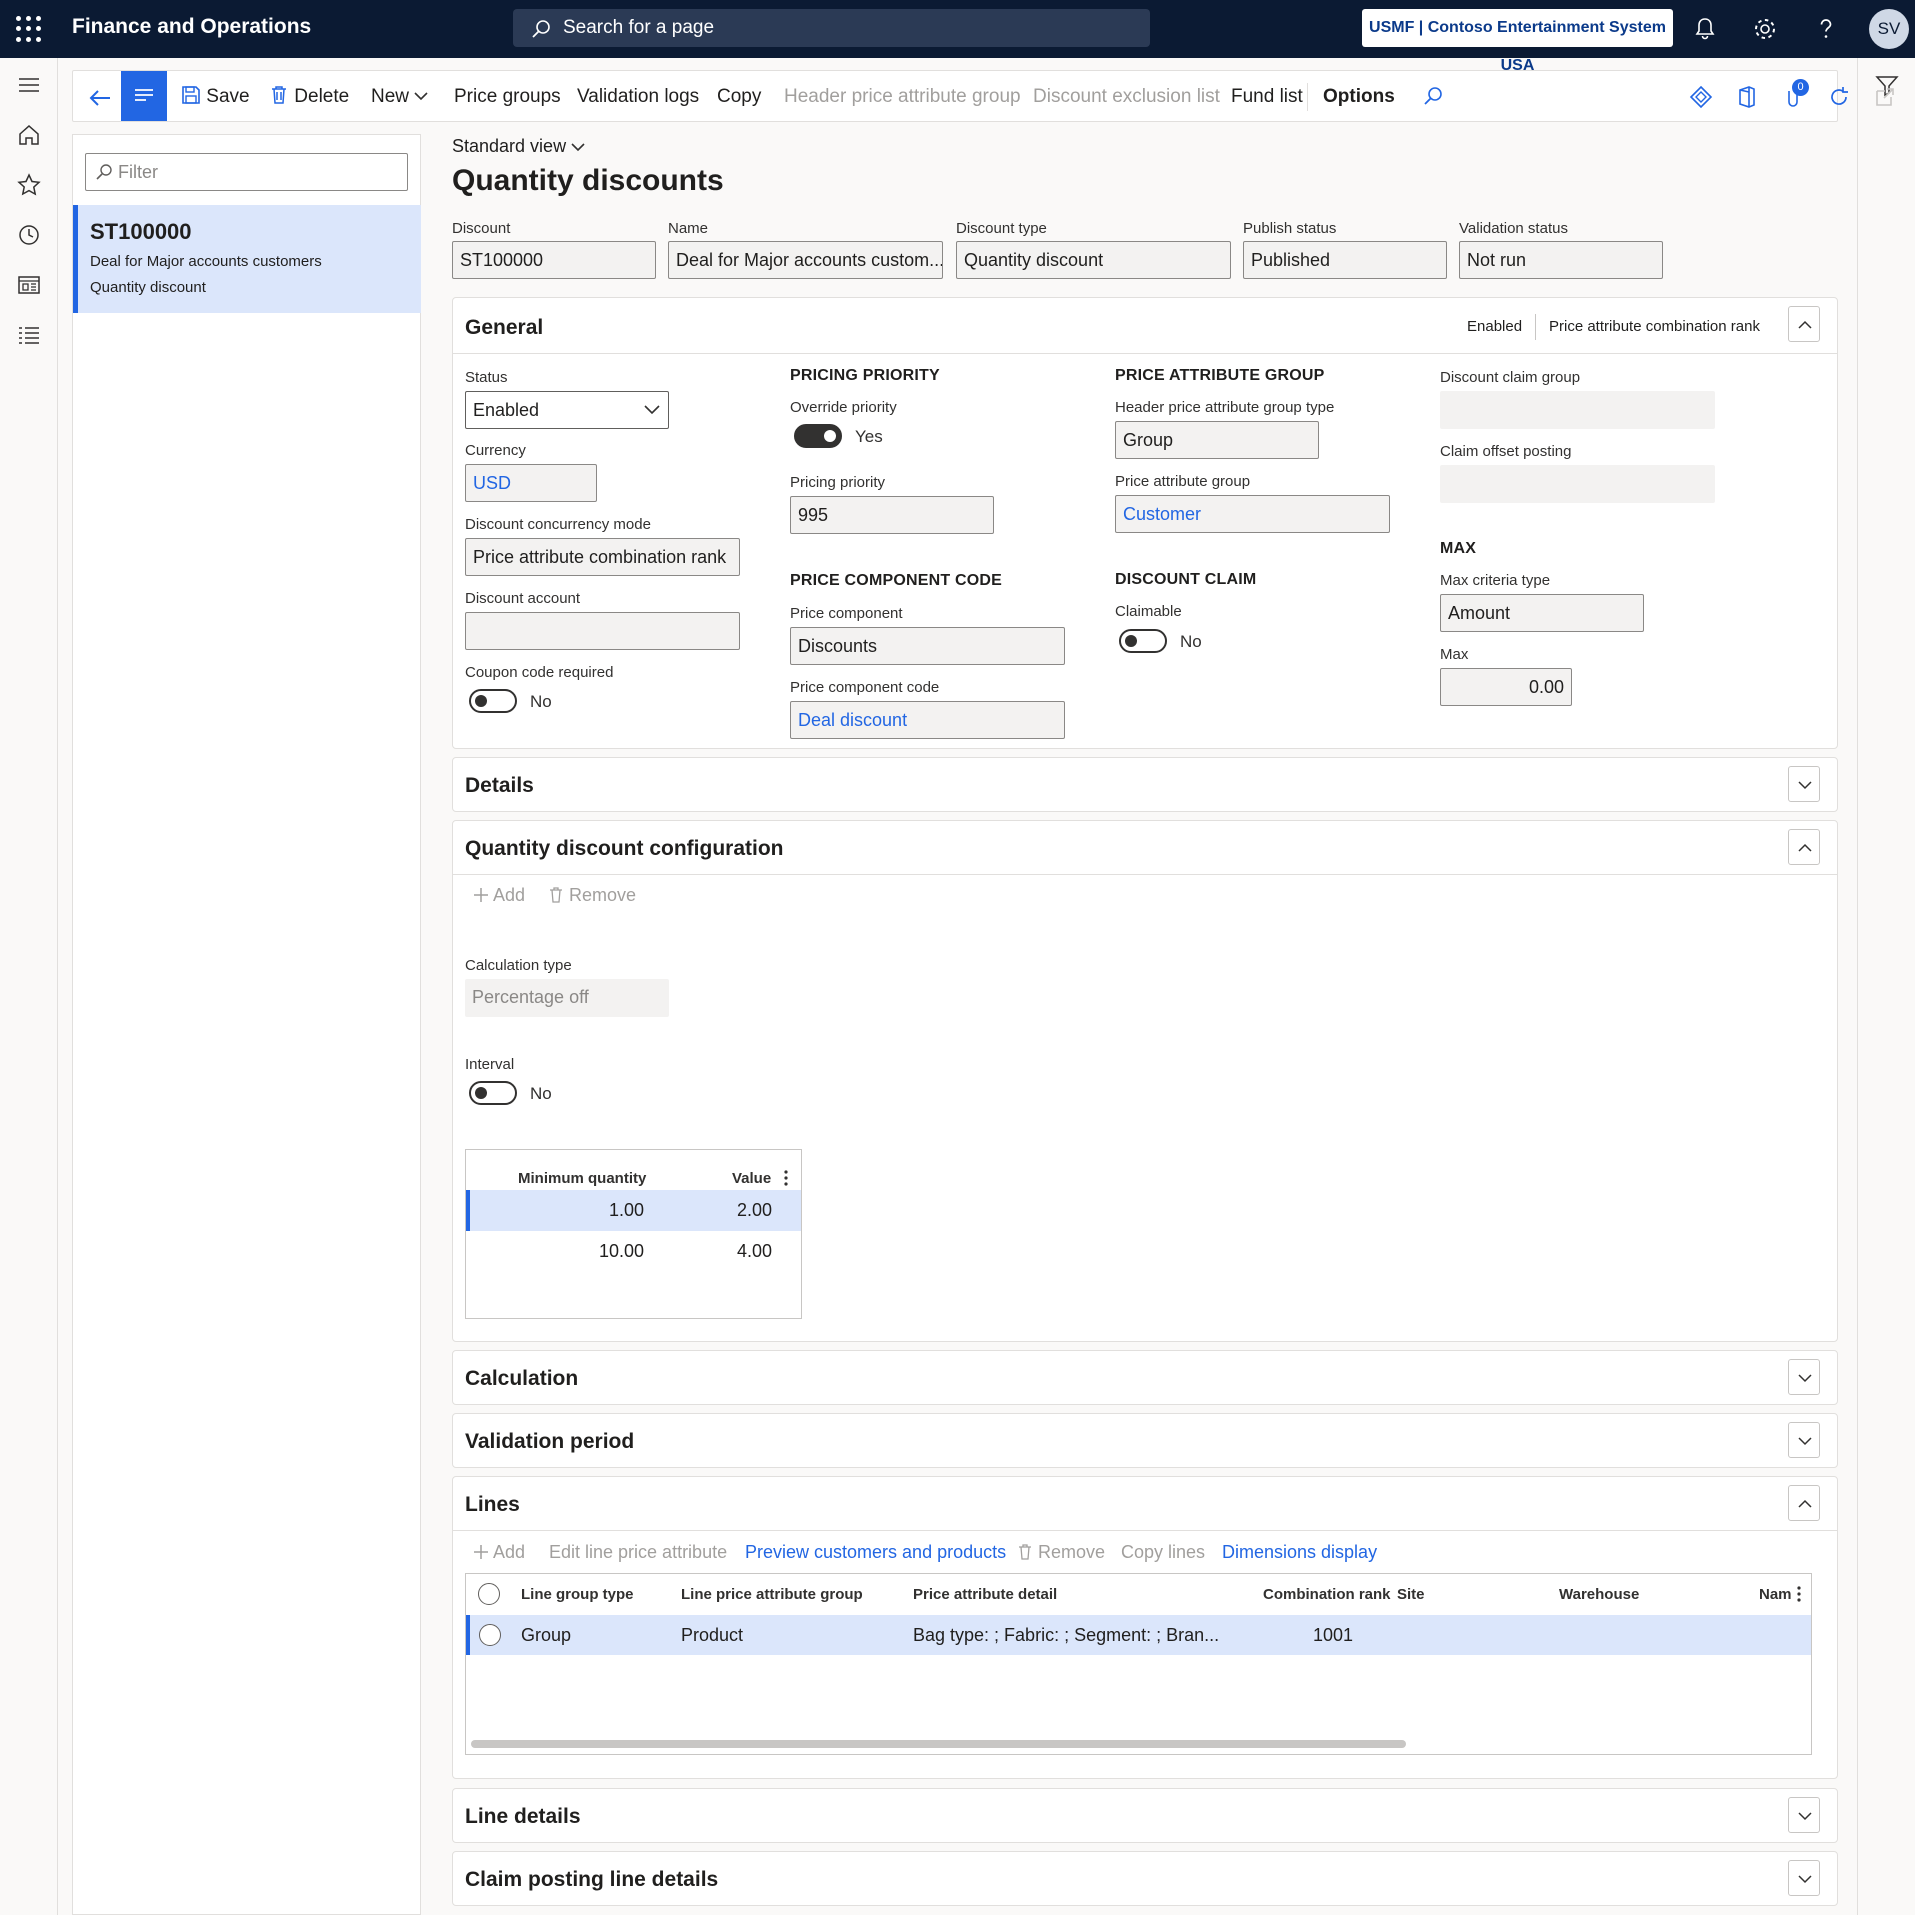 The height and width of the screenshot is (1915, 1915). I want to click on app-launcher-icon, so click(29, 29).